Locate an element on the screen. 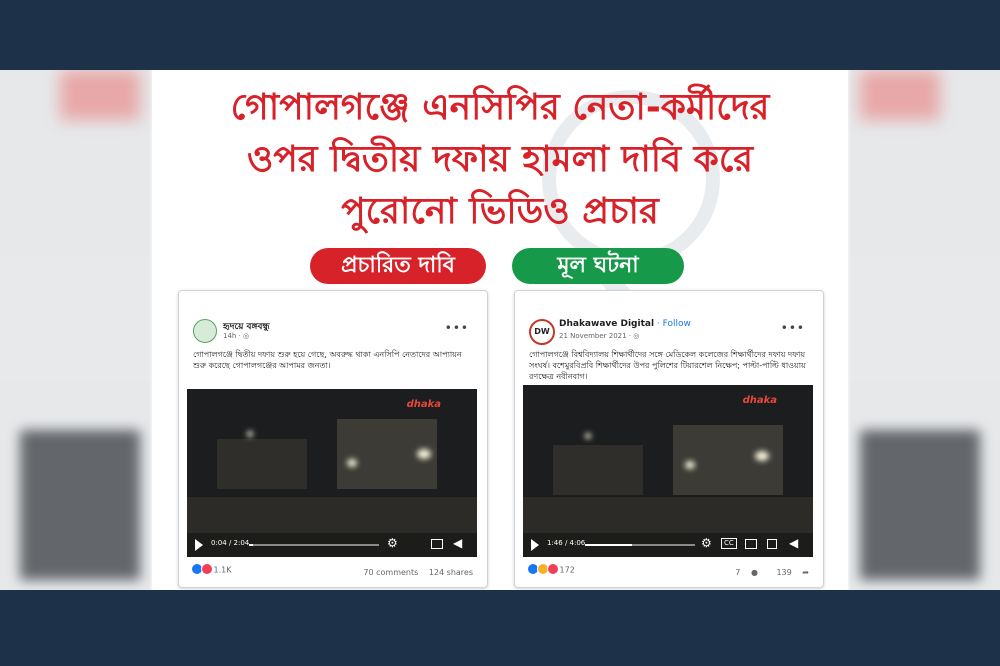 Image resolution: width=1000 pixels, height=666 pixels. post-time-text: 21 November 2021 · is located at coordinates (596, 336).